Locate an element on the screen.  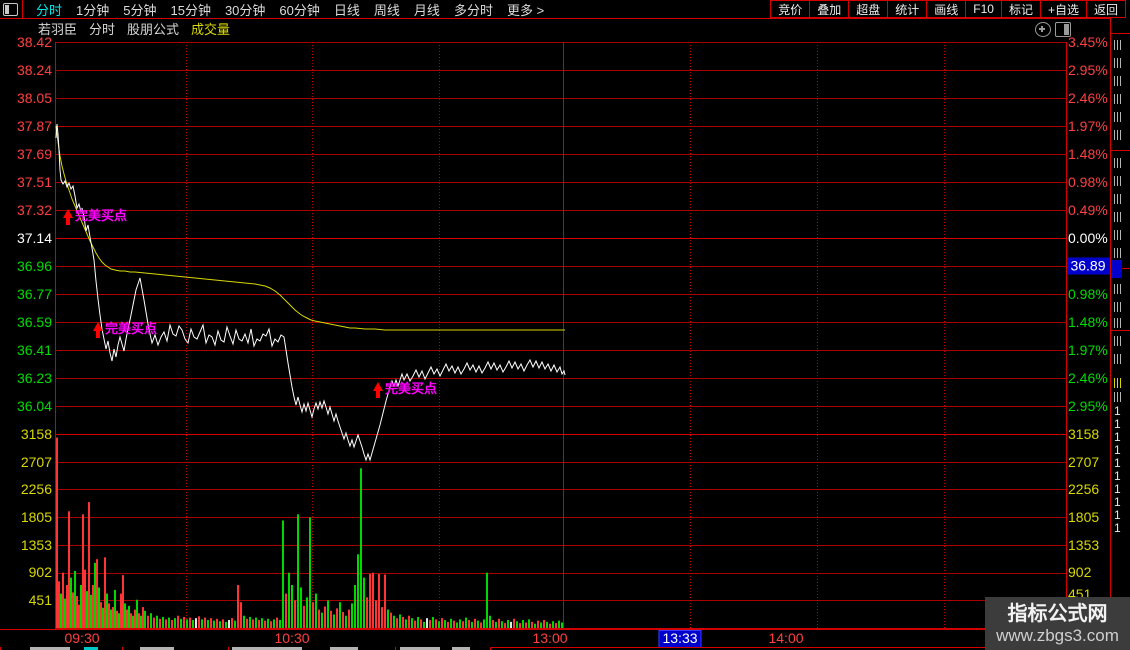
price-label: 36.23 is located at coordinates (34, 378).